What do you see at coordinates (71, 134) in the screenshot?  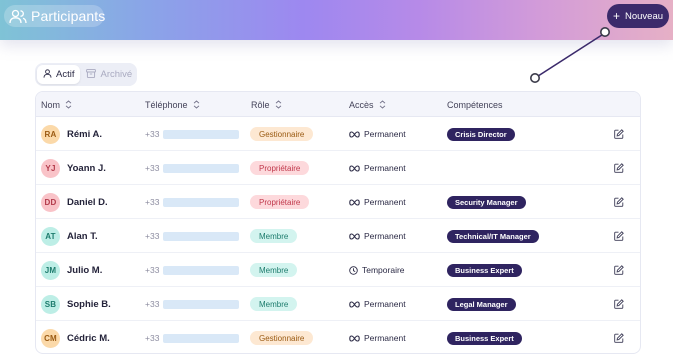 I see `participant-cell: RA Rémi A.` at bounding box center [71, 134].